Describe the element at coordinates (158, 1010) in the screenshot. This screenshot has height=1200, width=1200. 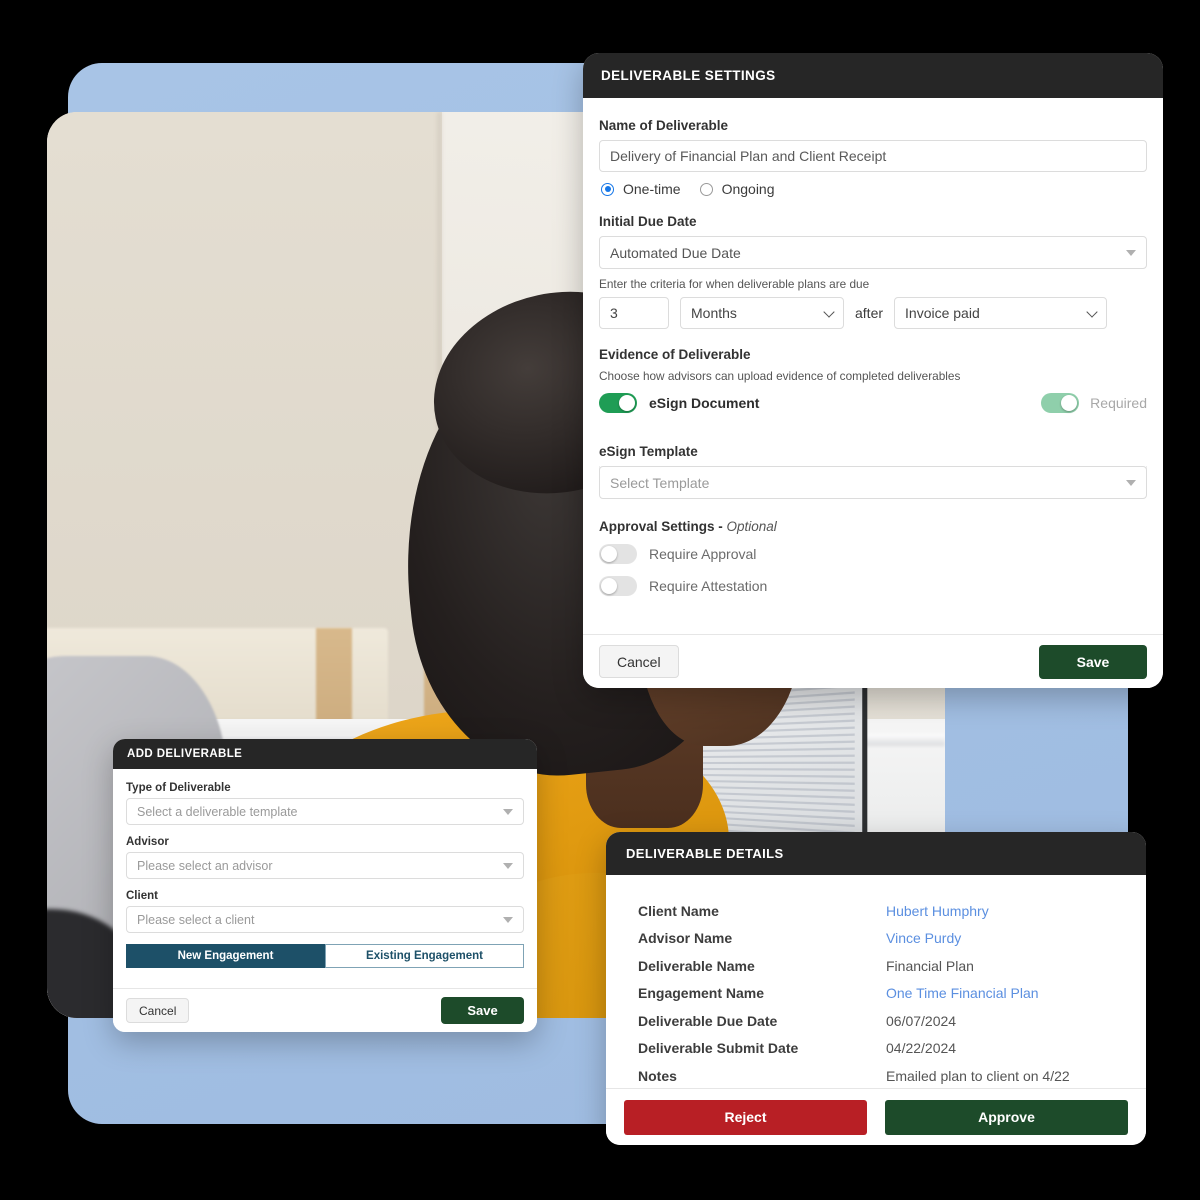
I see `add-deliverable-cancel-button: Cancel` at that location.